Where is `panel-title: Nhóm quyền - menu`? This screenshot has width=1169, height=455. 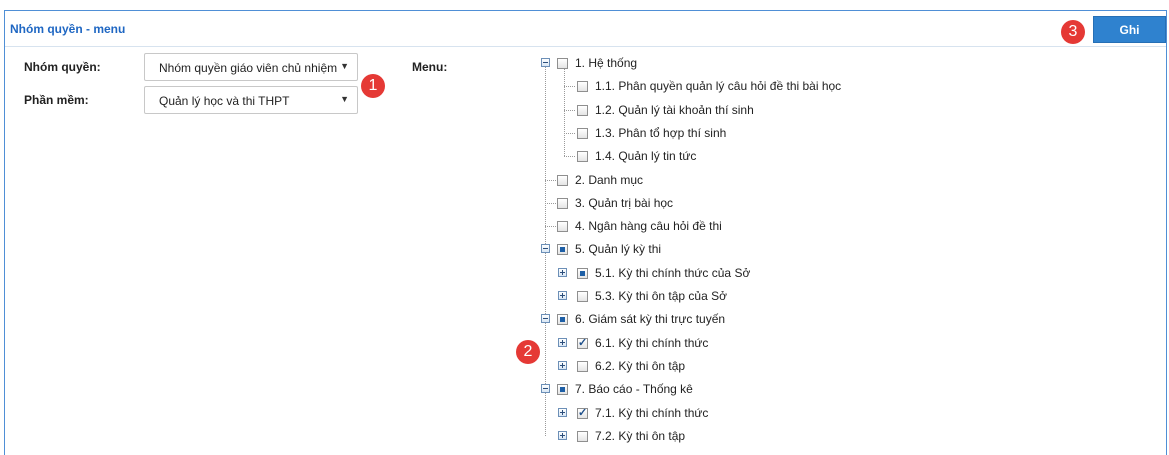
panel-title: Nhóm quyền - menu is located at coordinates (68, 29).